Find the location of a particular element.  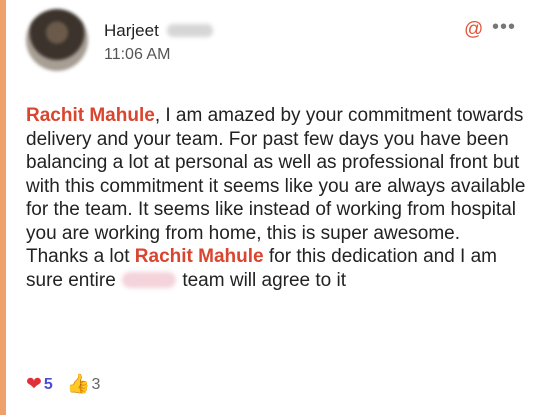

heart-count: 5 is located at coordinates (48, 384).